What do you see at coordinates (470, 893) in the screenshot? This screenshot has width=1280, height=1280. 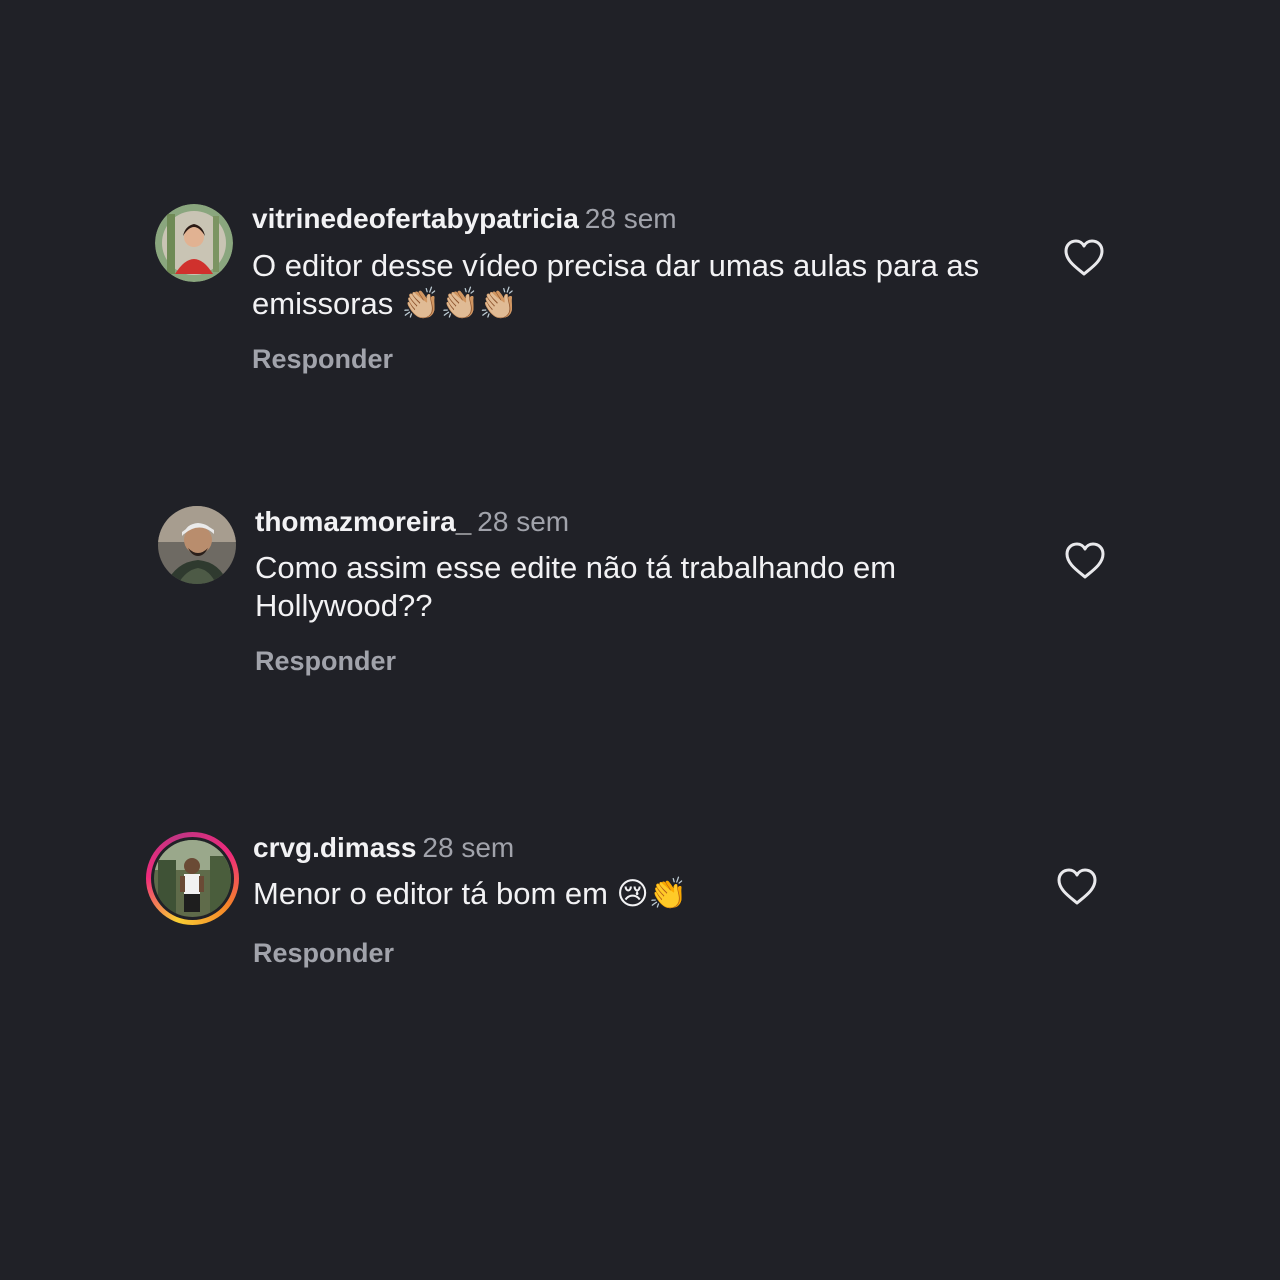 I see `comment-text: Menor o editor tá bom em 😢👏` at bounding box center [470, 893].